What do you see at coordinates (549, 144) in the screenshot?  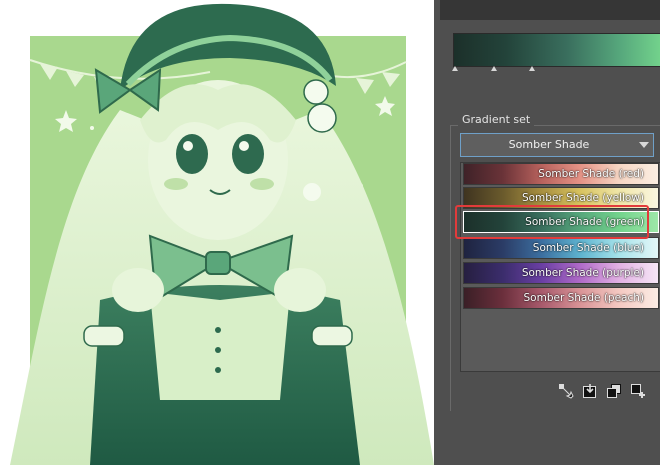 I see `gradient-set-selected-value: Somber Shade` at bounding box center [549, 144].